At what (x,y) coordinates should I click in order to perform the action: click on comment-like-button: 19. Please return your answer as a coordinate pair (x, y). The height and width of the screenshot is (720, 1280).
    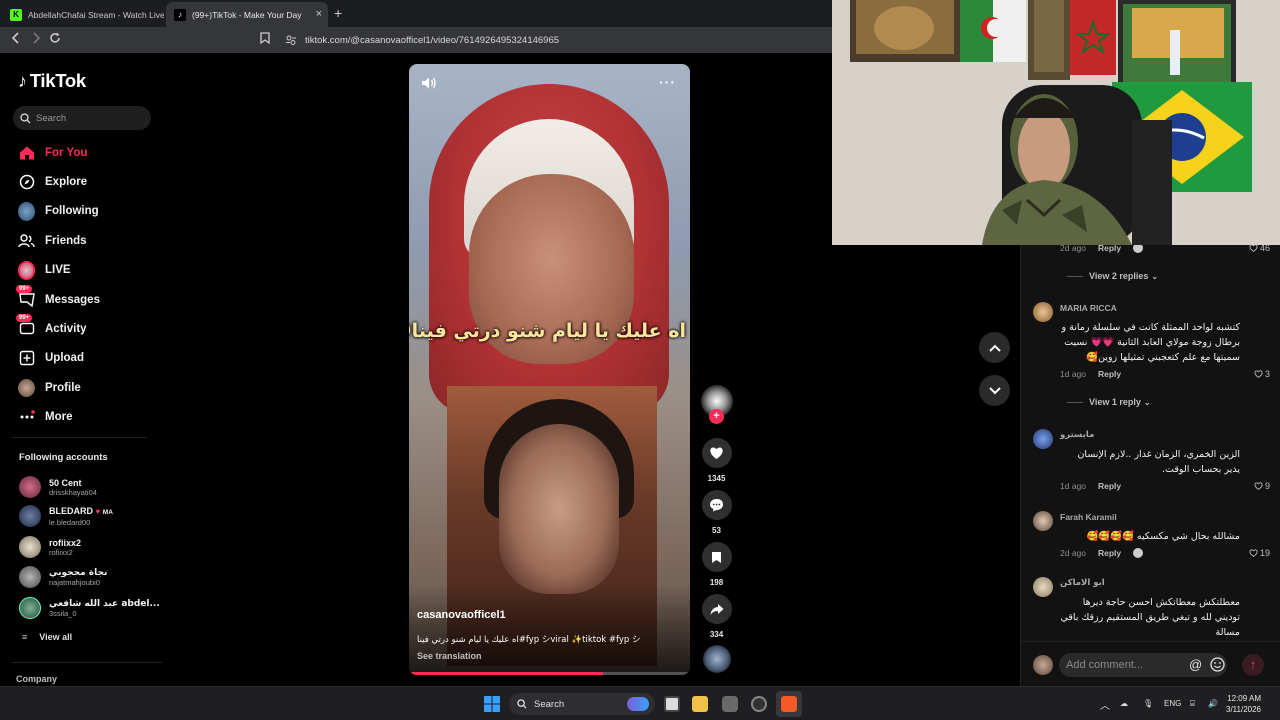
    Looking at the image, I should click on (1259, 553).